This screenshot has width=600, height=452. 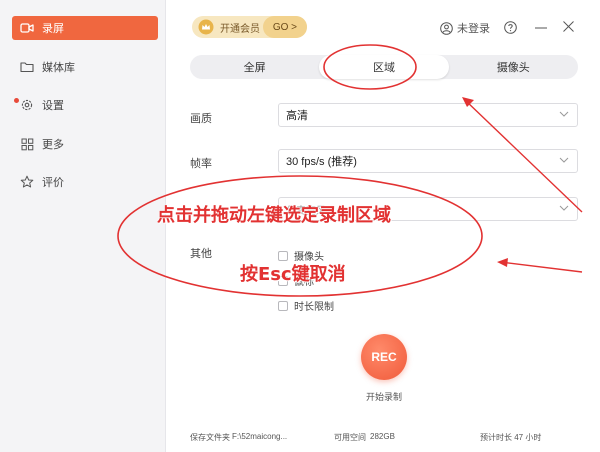 What do you see at coordinates (240, 29) in the screenshot?
I see `vip-label: 开通会员` at bounding box center [240, 29].